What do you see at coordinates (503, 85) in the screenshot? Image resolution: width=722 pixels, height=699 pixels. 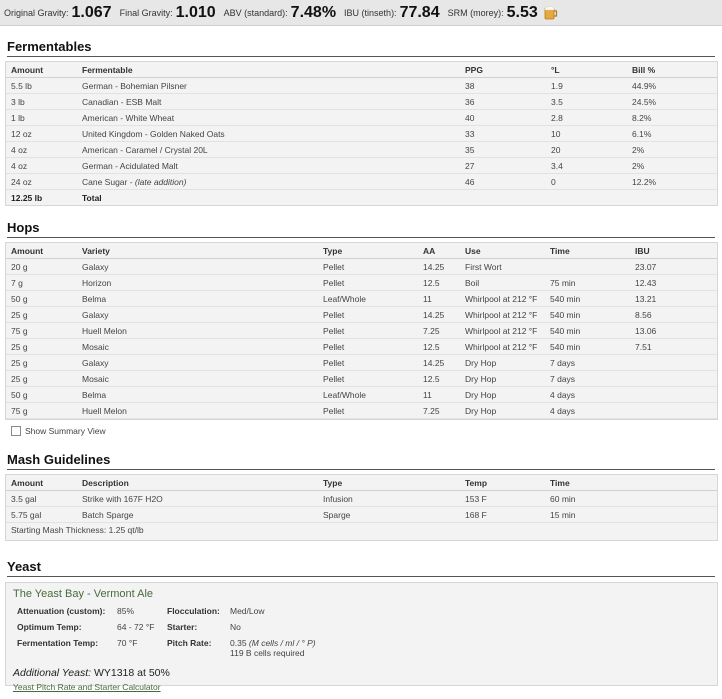 I see `fermentable-cell: 38` at bounding box center [503, 85].